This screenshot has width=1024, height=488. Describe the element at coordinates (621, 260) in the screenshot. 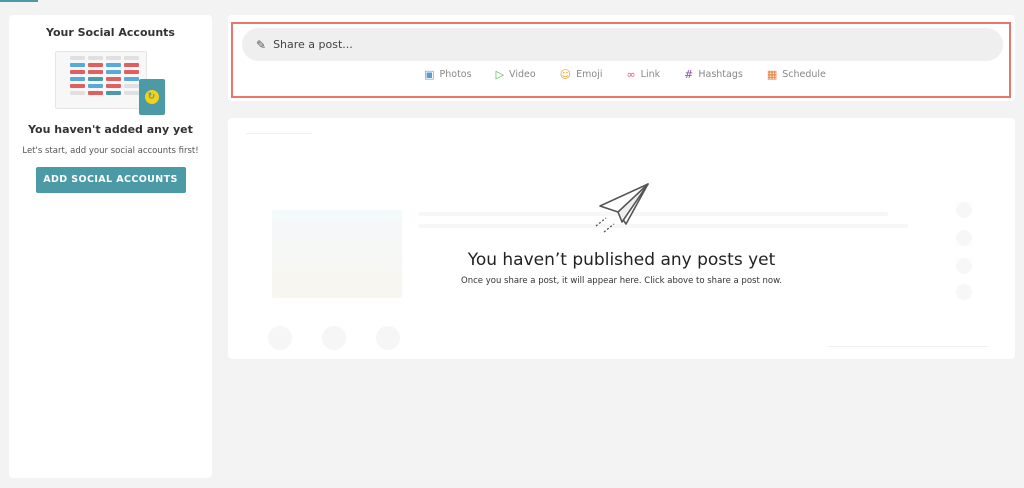

I see `empty-state-title: You haven’t published any posts yet` at that location.